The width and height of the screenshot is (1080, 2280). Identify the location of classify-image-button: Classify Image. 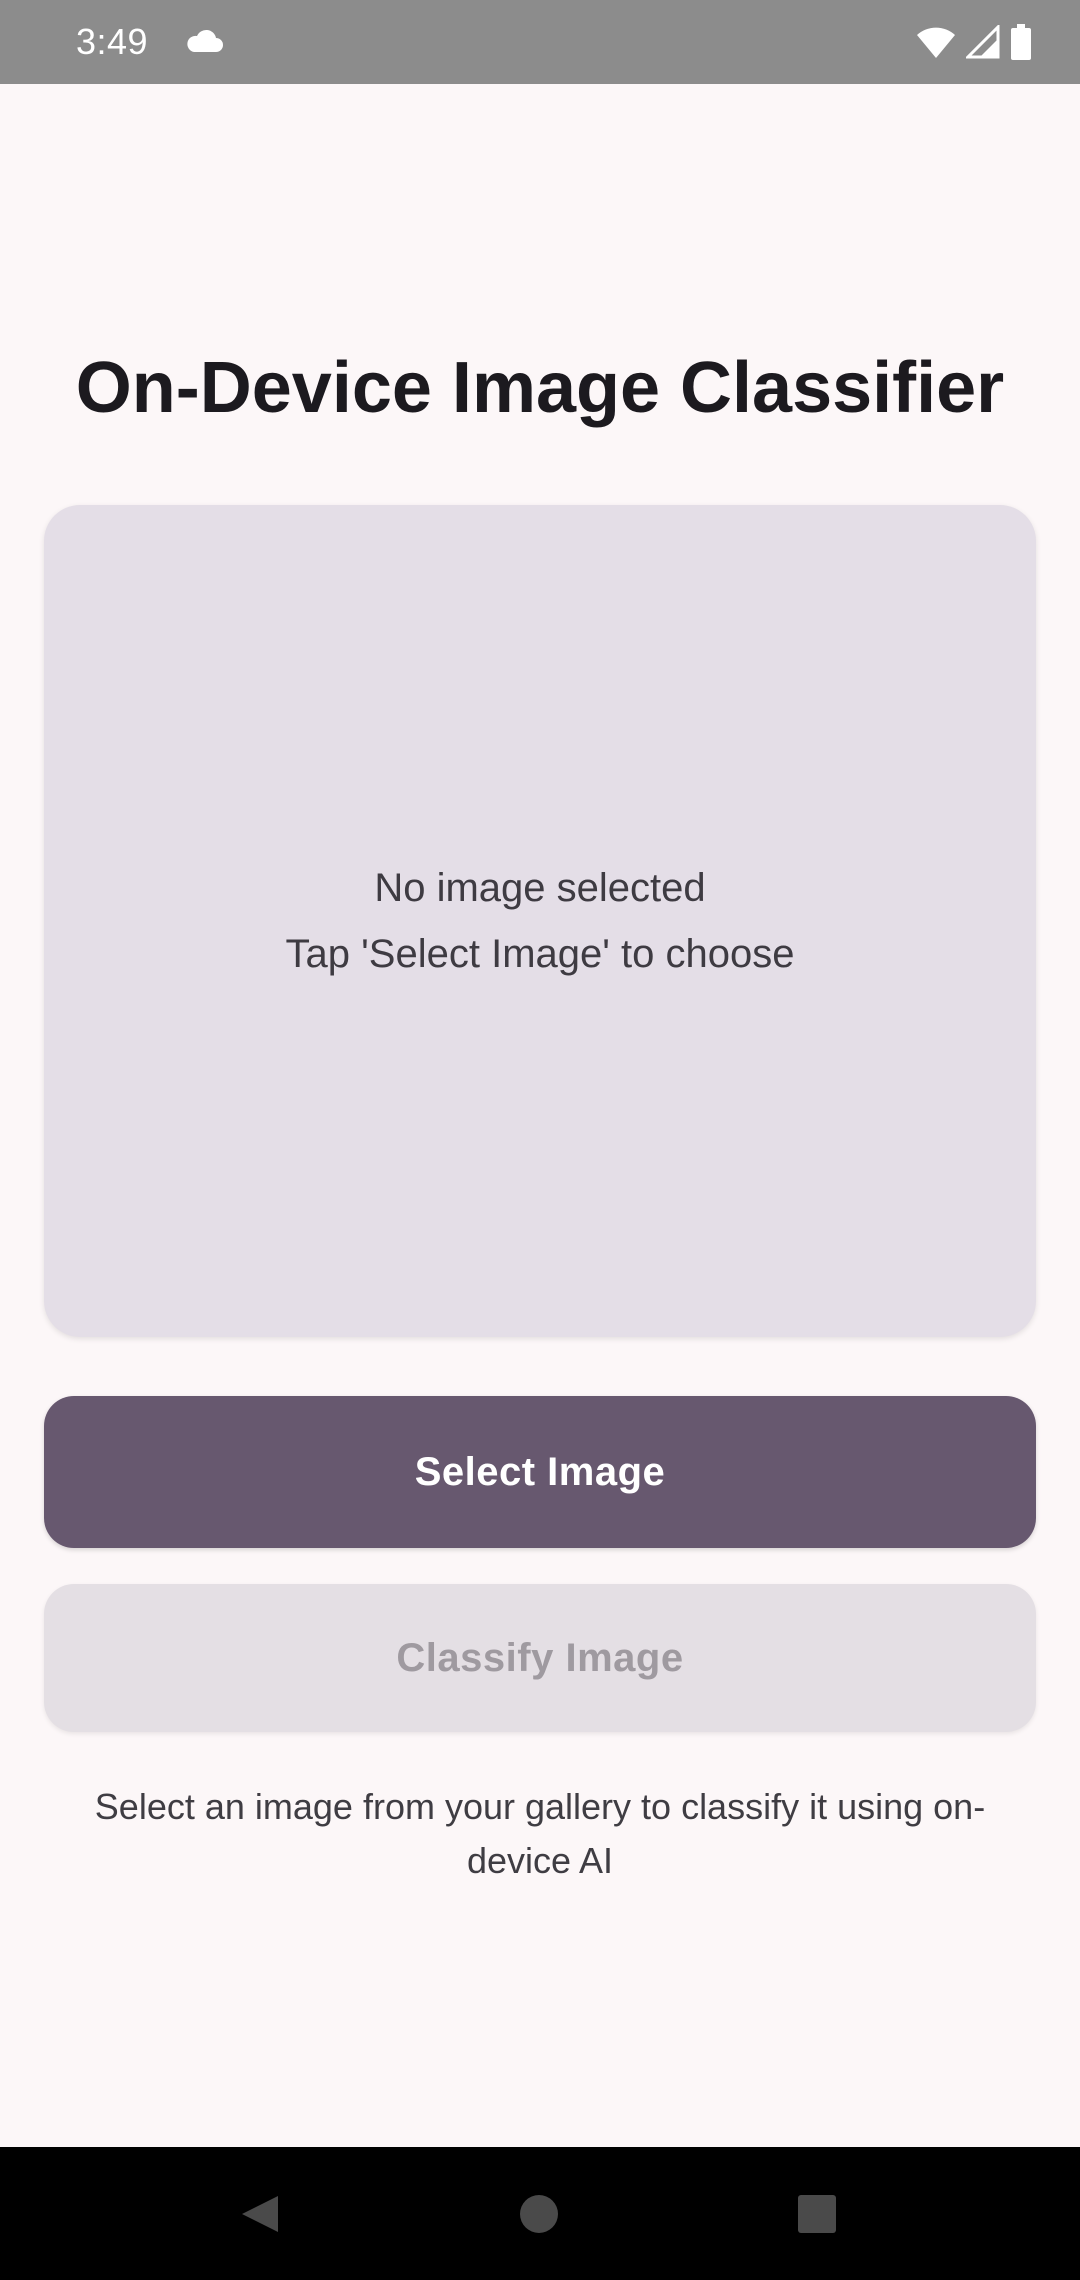
(540, 1658).